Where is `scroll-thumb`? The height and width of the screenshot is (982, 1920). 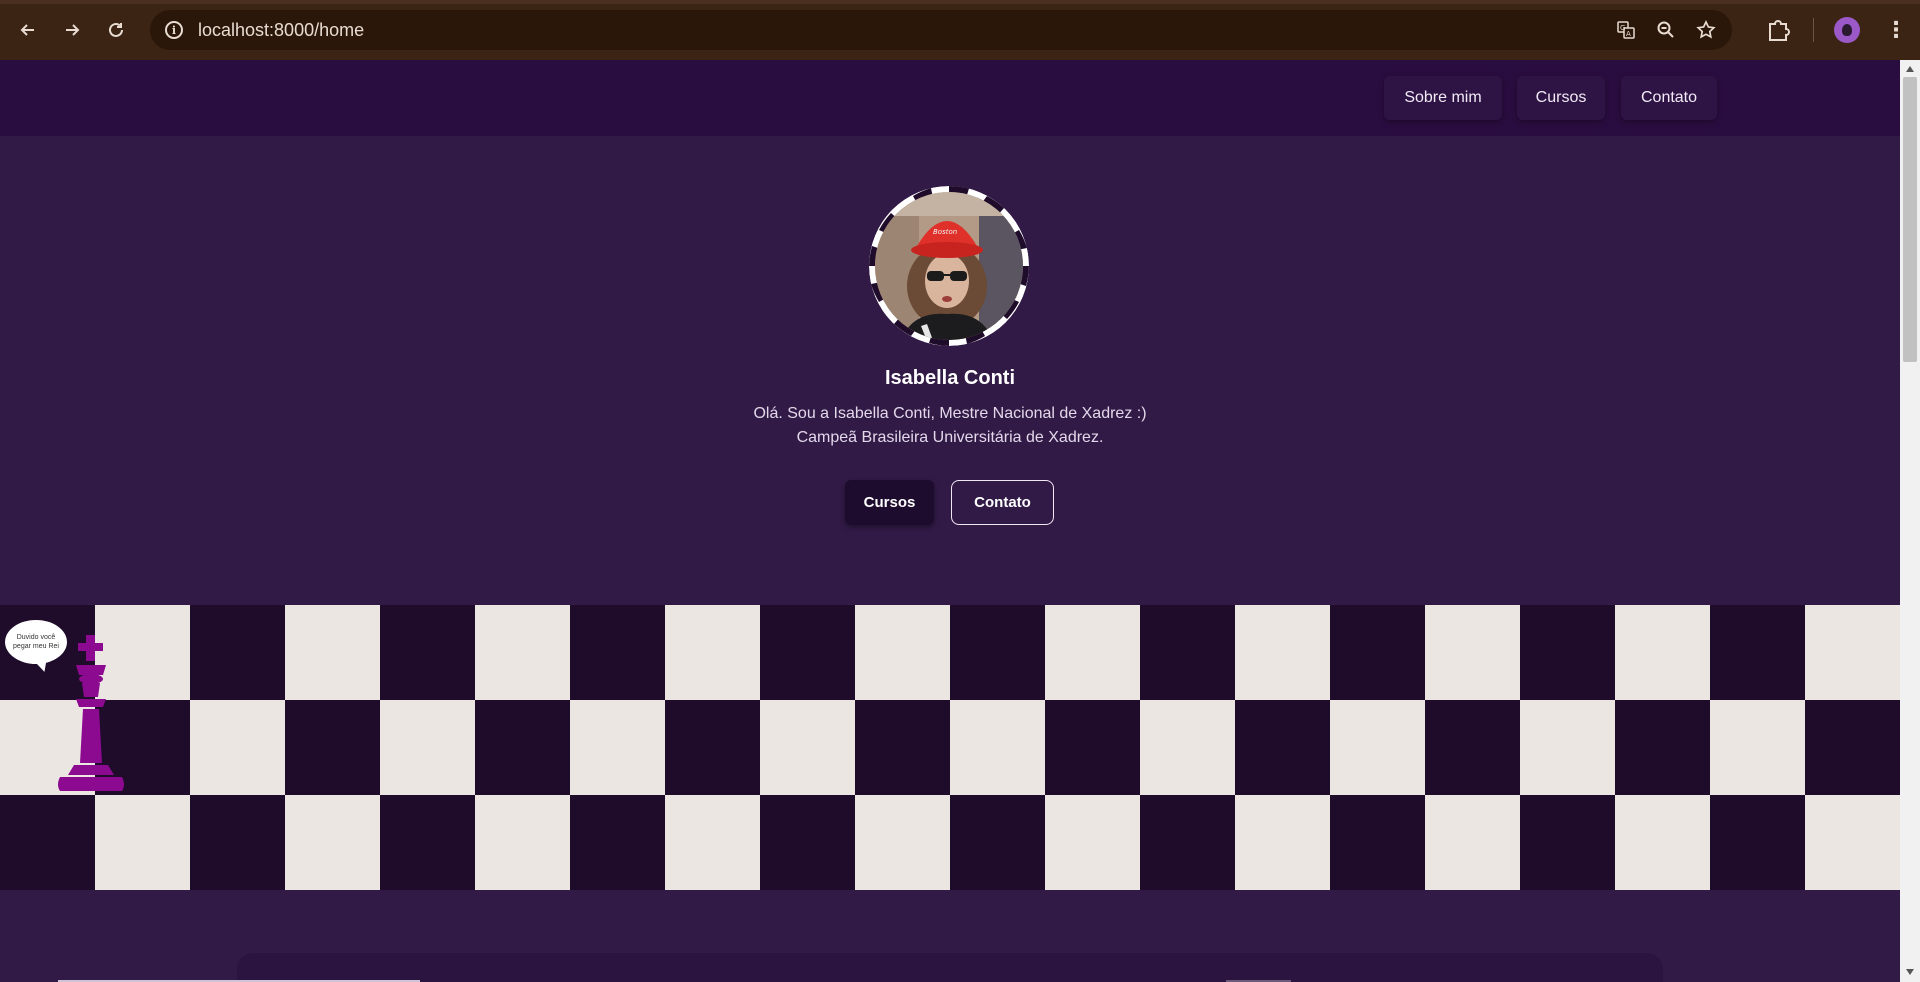 scroll-thumb is located at coordinates (1910, 219).